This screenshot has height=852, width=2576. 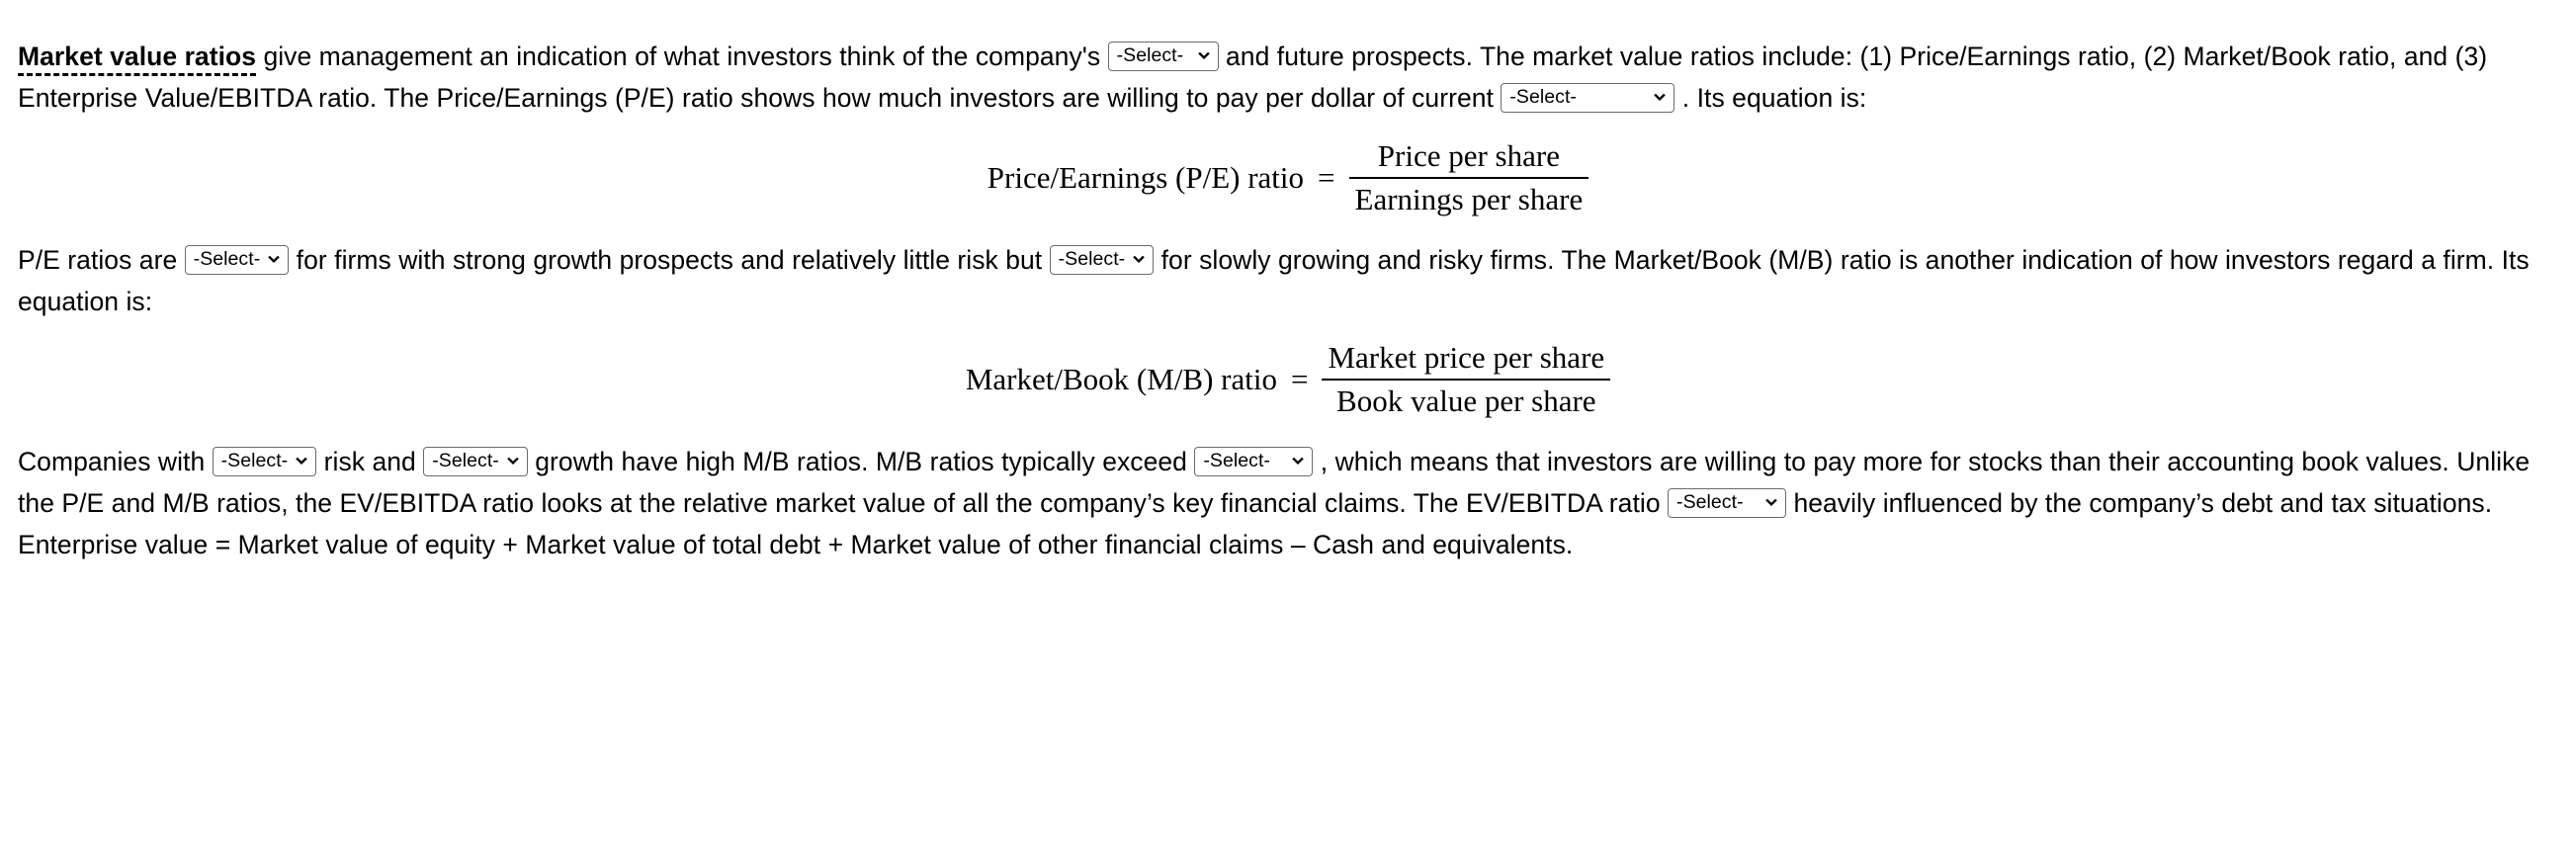 I want to click on select-mb-threshold-label: -Select-, so click(x=1236, y=461).